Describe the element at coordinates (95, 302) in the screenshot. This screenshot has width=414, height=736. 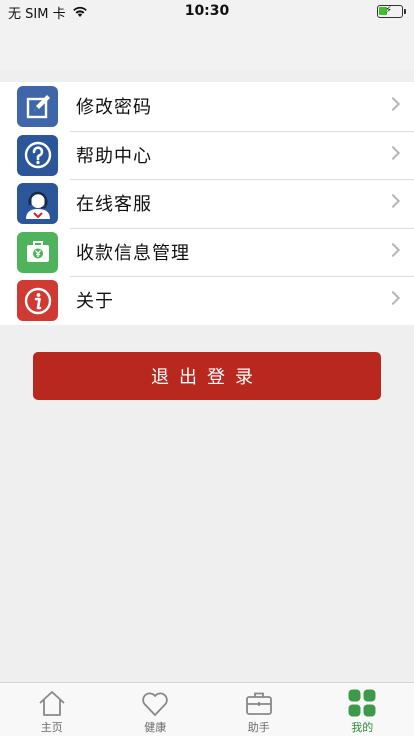
I see `menu-item-label: 关于` at that location.